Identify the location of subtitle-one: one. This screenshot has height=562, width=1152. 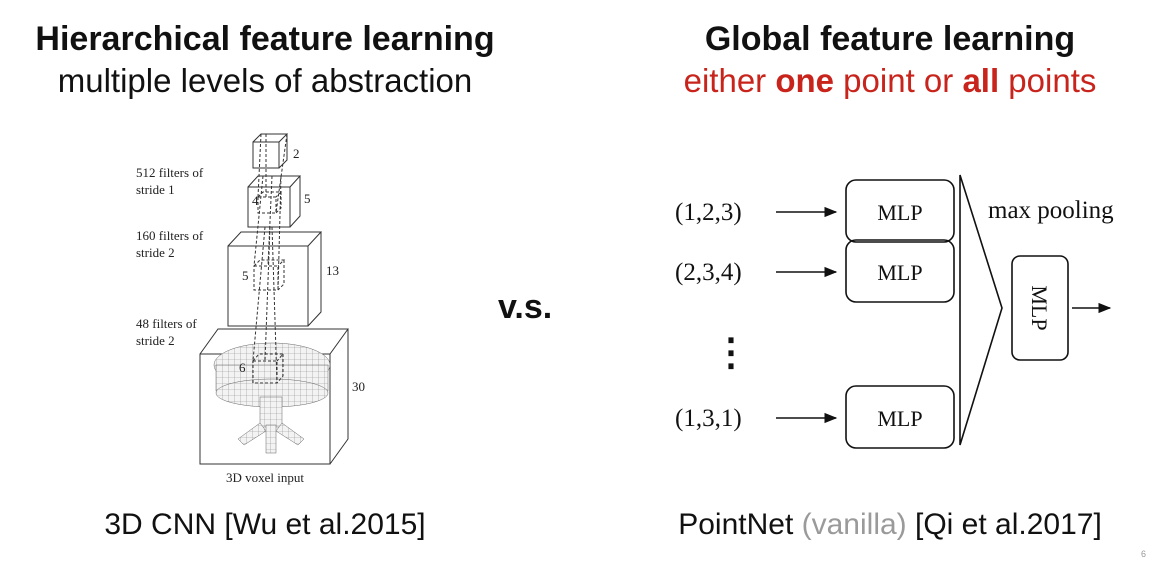
(805, 80).